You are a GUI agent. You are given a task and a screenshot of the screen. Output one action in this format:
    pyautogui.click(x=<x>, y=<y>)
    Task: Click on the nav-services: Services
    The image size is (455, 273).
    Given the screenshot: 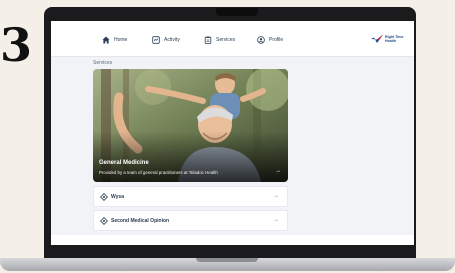 What is the action you would take?
    pyautogui.click(x=219, y=40)
    